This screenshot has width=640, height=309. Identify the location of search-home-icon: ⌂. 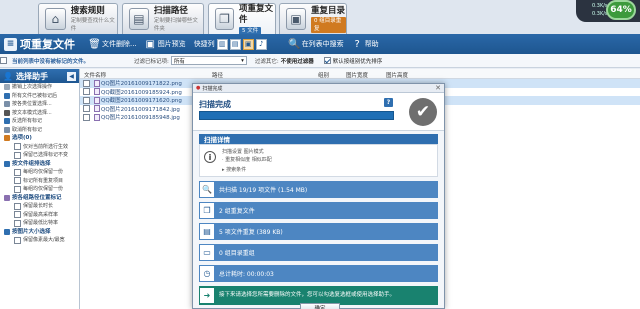
(55, 19).